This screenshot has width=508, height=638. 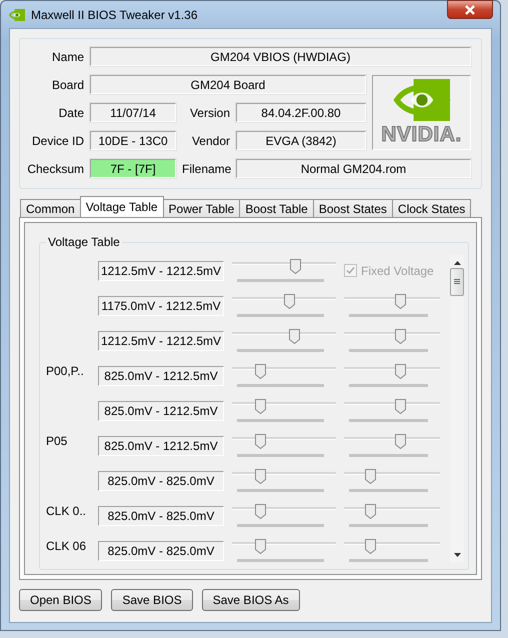 I want to click on tab: Common, so click(x=50, y=208).